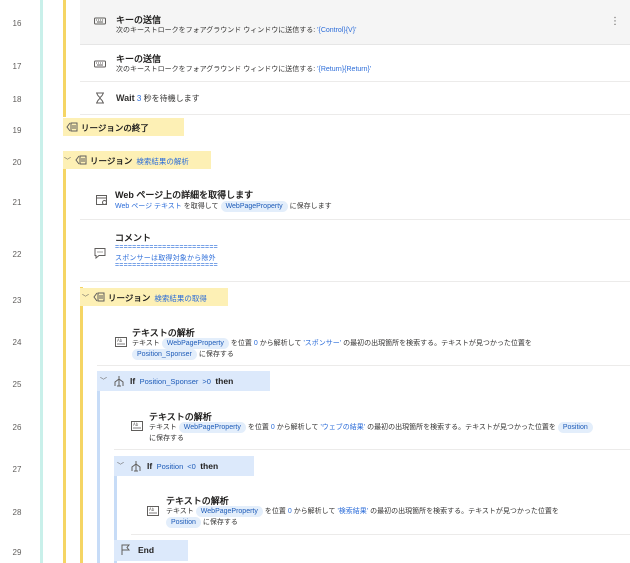 The width and height of the screenshot is (630, 563). What do you see at coordinates (17, 162) in the screenshot?
I see `line-number: 20` at bounding box center [17, 162].